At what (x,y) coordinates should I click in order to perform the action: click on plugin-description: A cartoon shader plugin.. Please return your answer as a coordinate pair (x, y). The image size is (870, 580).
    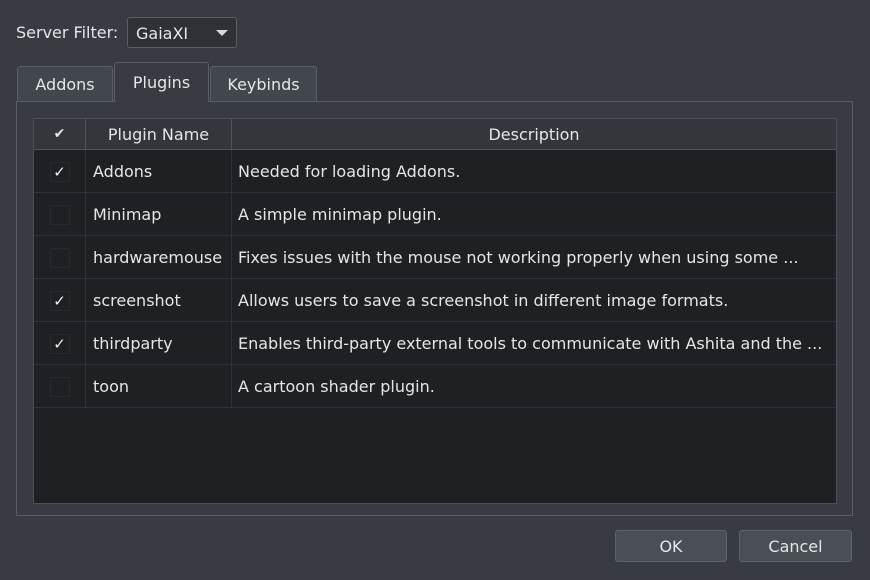
    Looking at the image, I should click on (336, 386).